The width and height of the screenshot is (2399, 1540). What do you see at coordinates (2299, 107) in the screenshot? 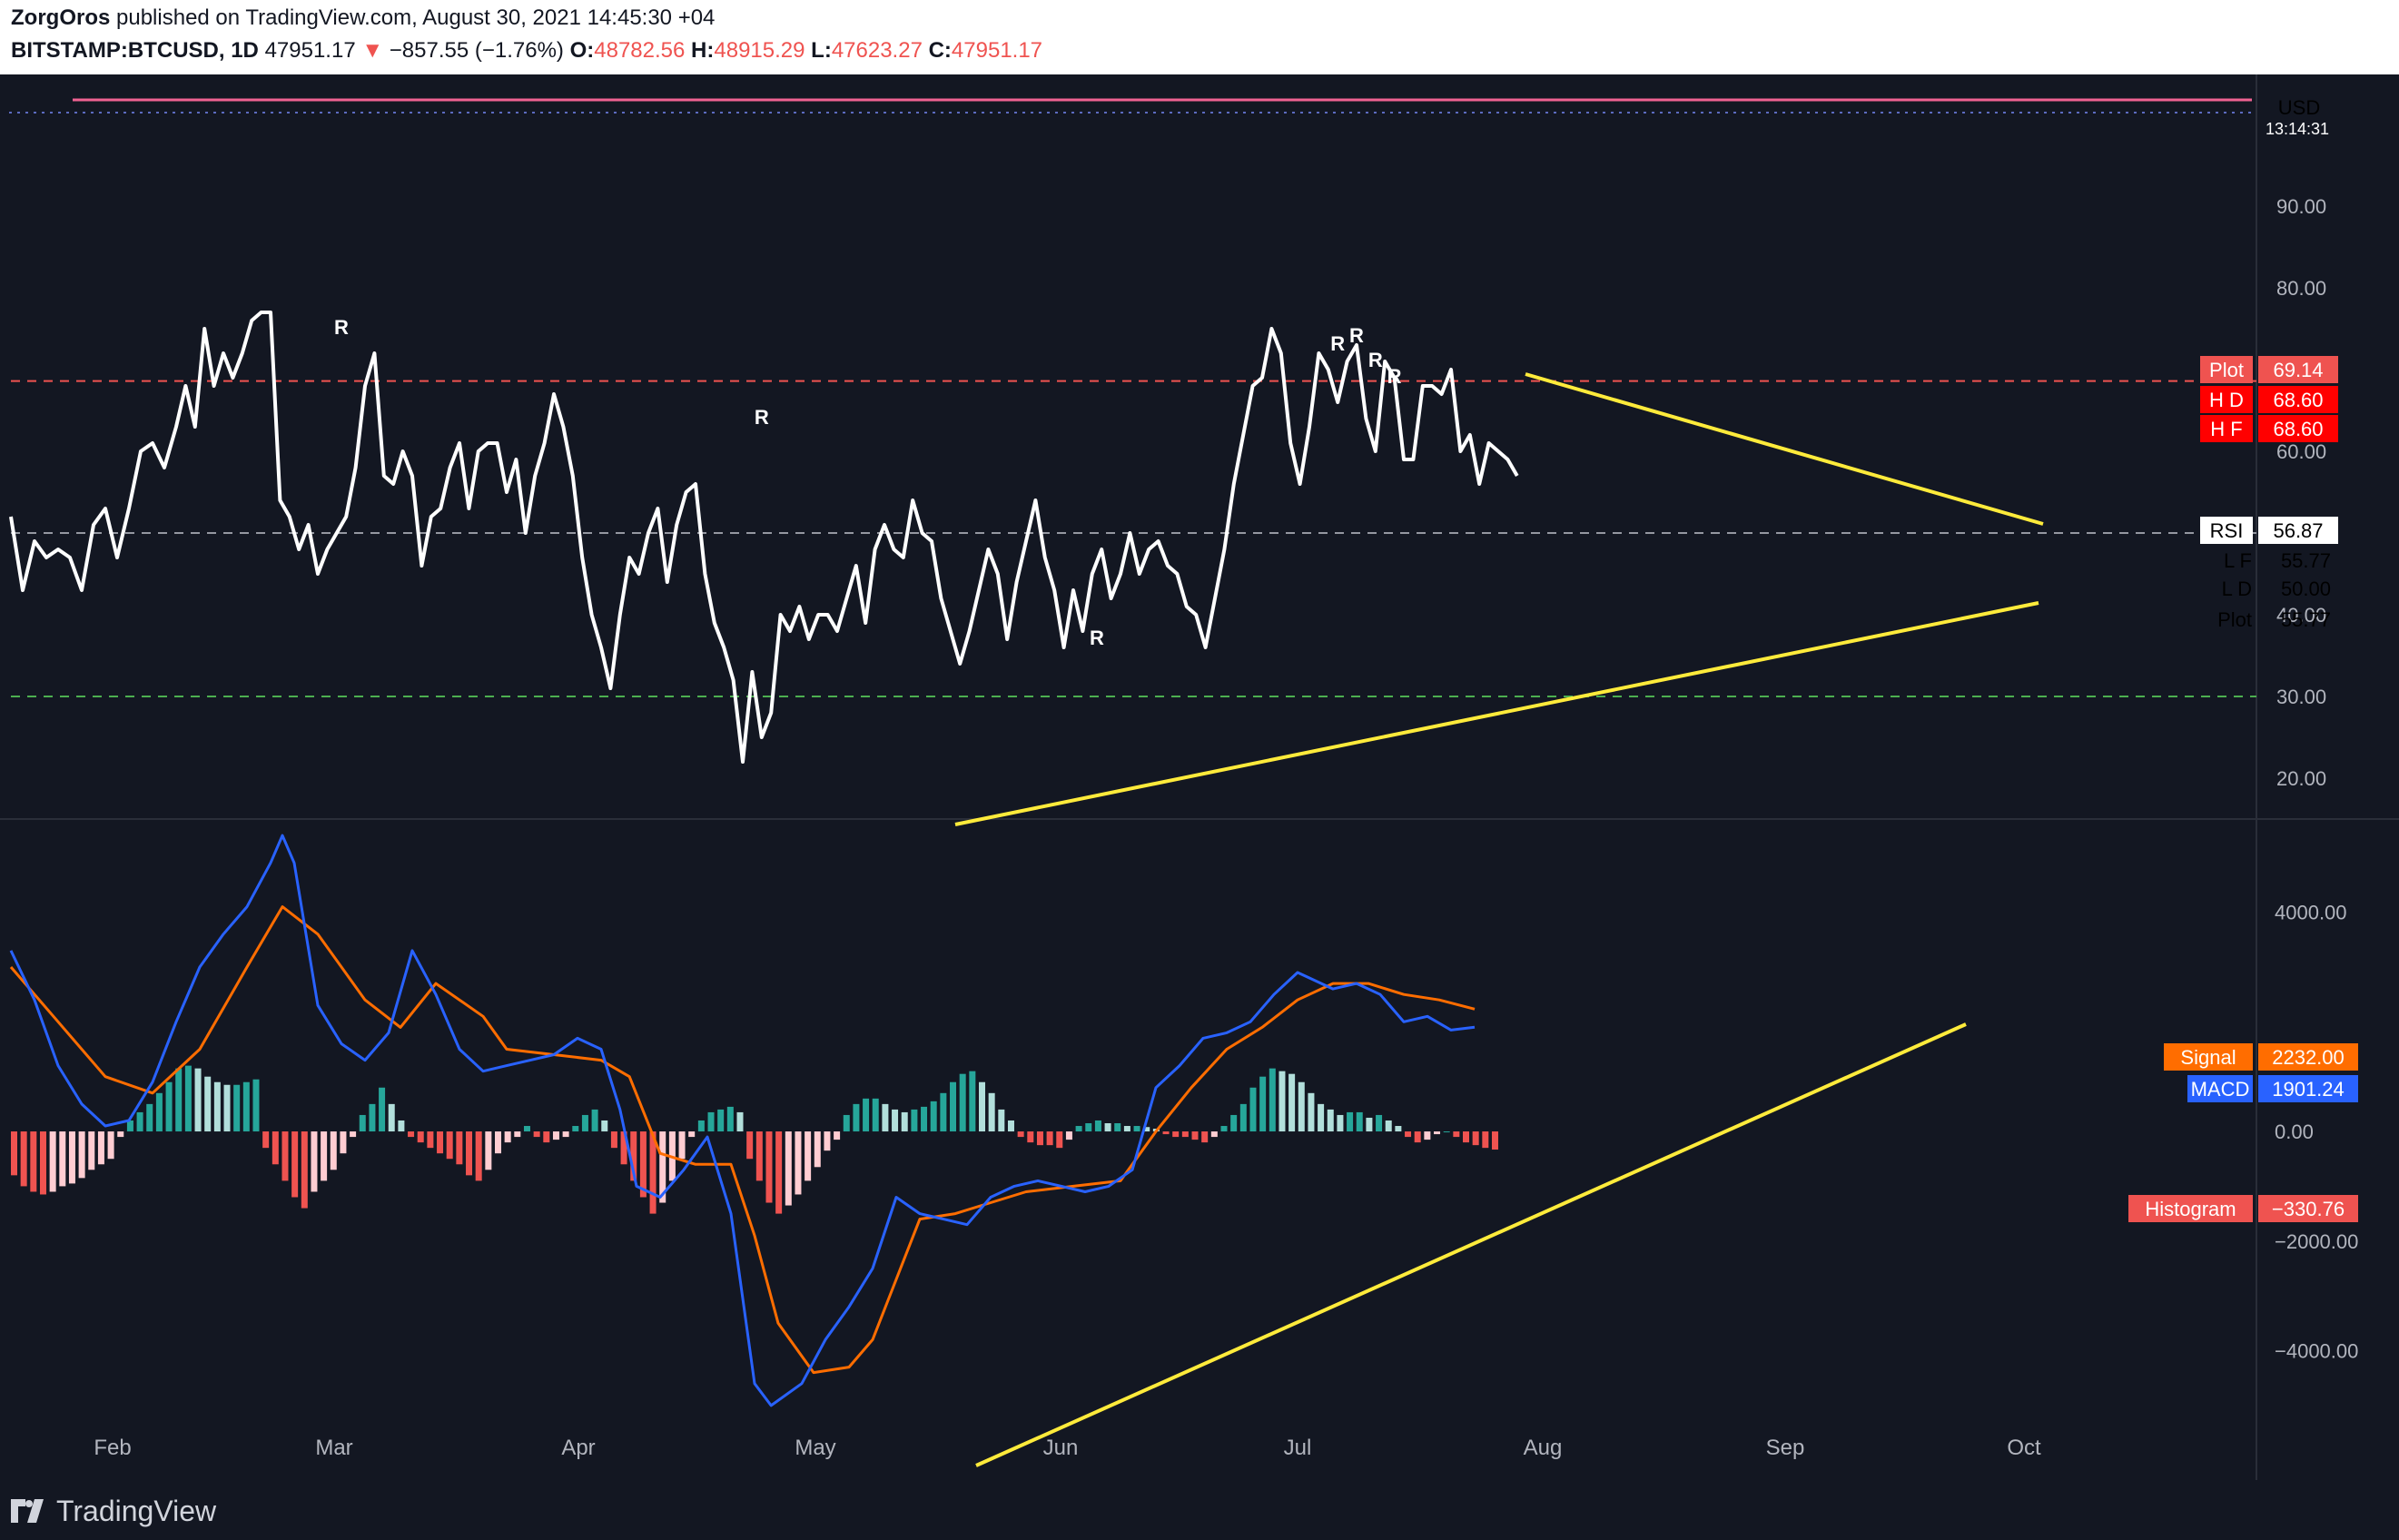
I see `price-axis-label: USD` at bounding box center [2299, 107].